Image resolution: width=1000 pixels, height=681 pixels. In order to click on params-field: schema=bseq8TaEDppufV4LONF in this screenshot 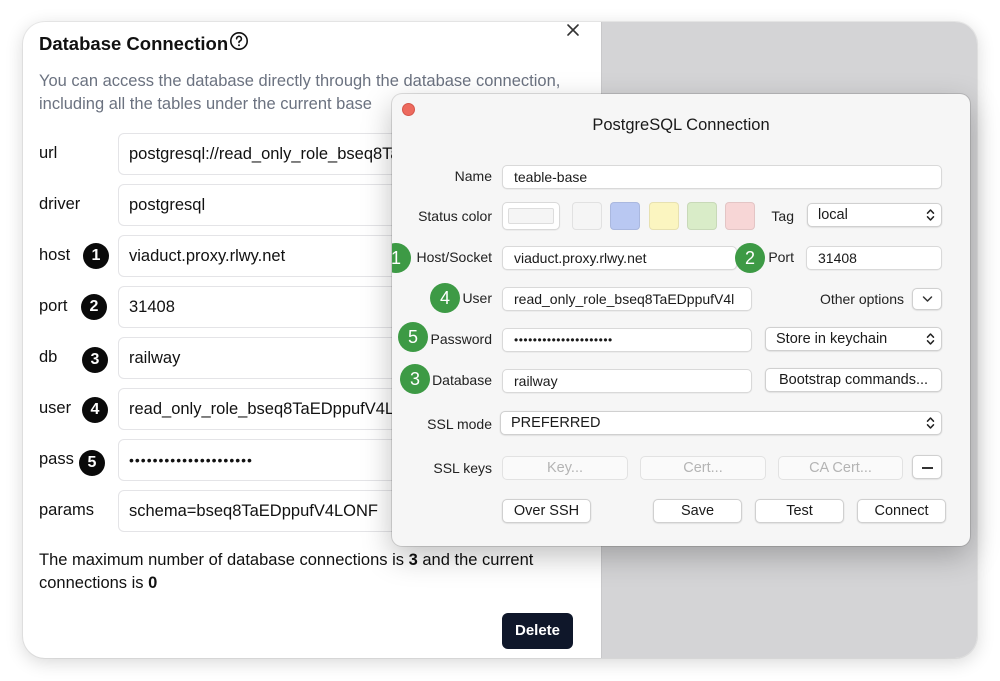, I will do `click(268, 511)`.